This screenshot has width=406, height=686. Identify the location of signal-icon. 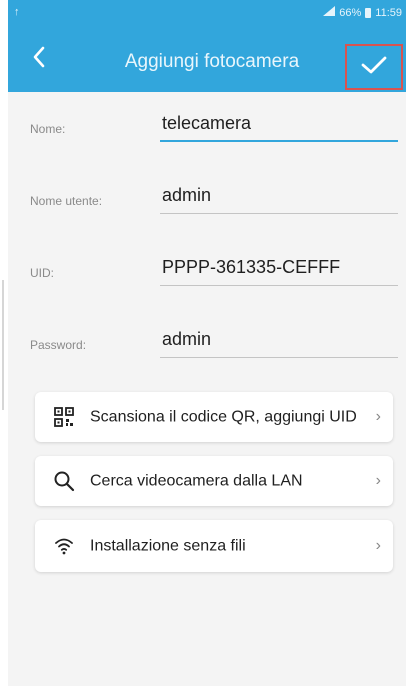
(329, 12).